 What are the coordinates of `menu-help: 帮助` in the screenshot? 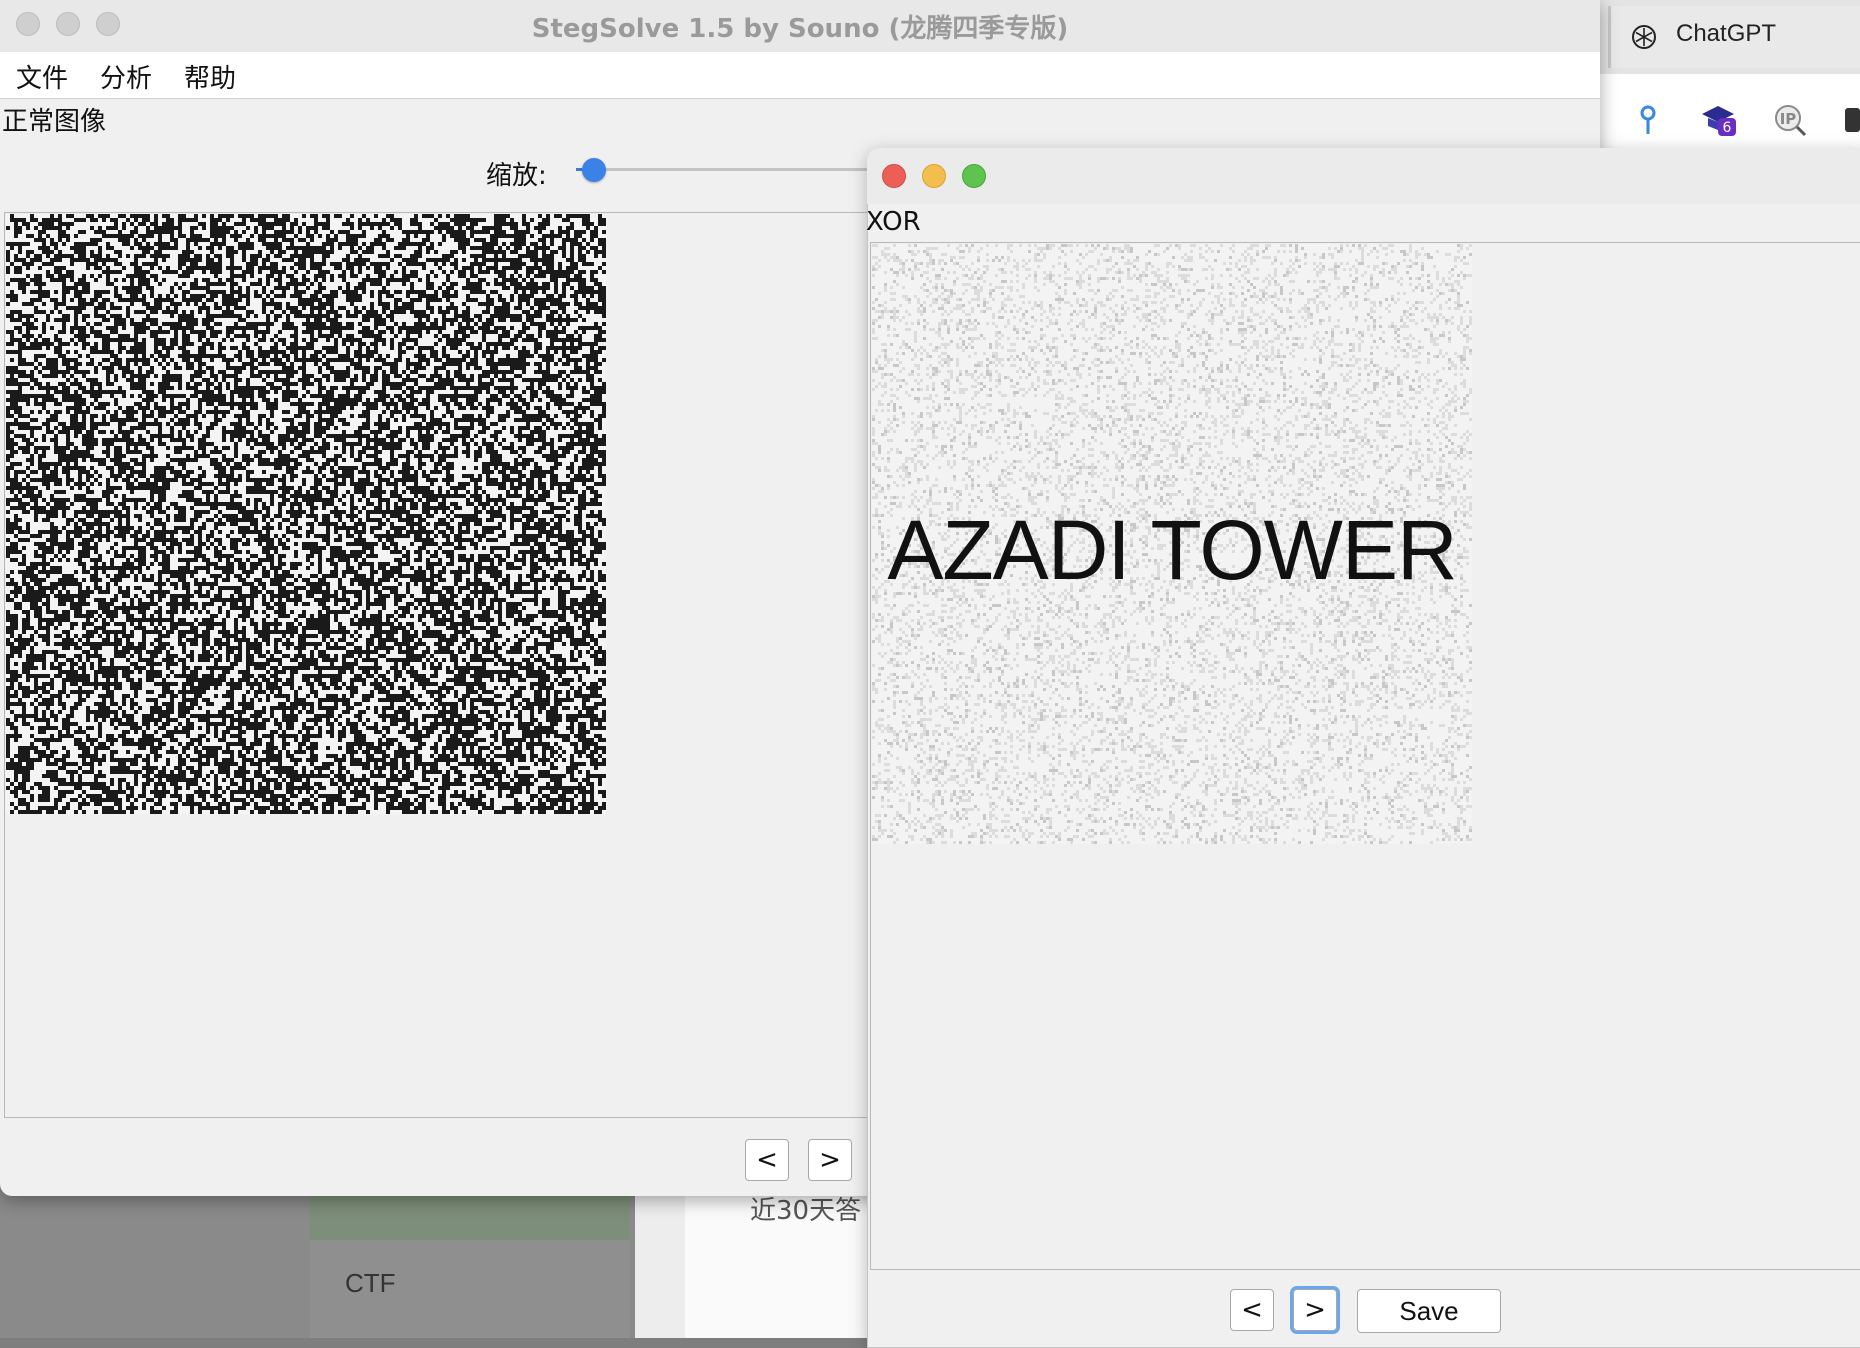 It's located at (210, 76).